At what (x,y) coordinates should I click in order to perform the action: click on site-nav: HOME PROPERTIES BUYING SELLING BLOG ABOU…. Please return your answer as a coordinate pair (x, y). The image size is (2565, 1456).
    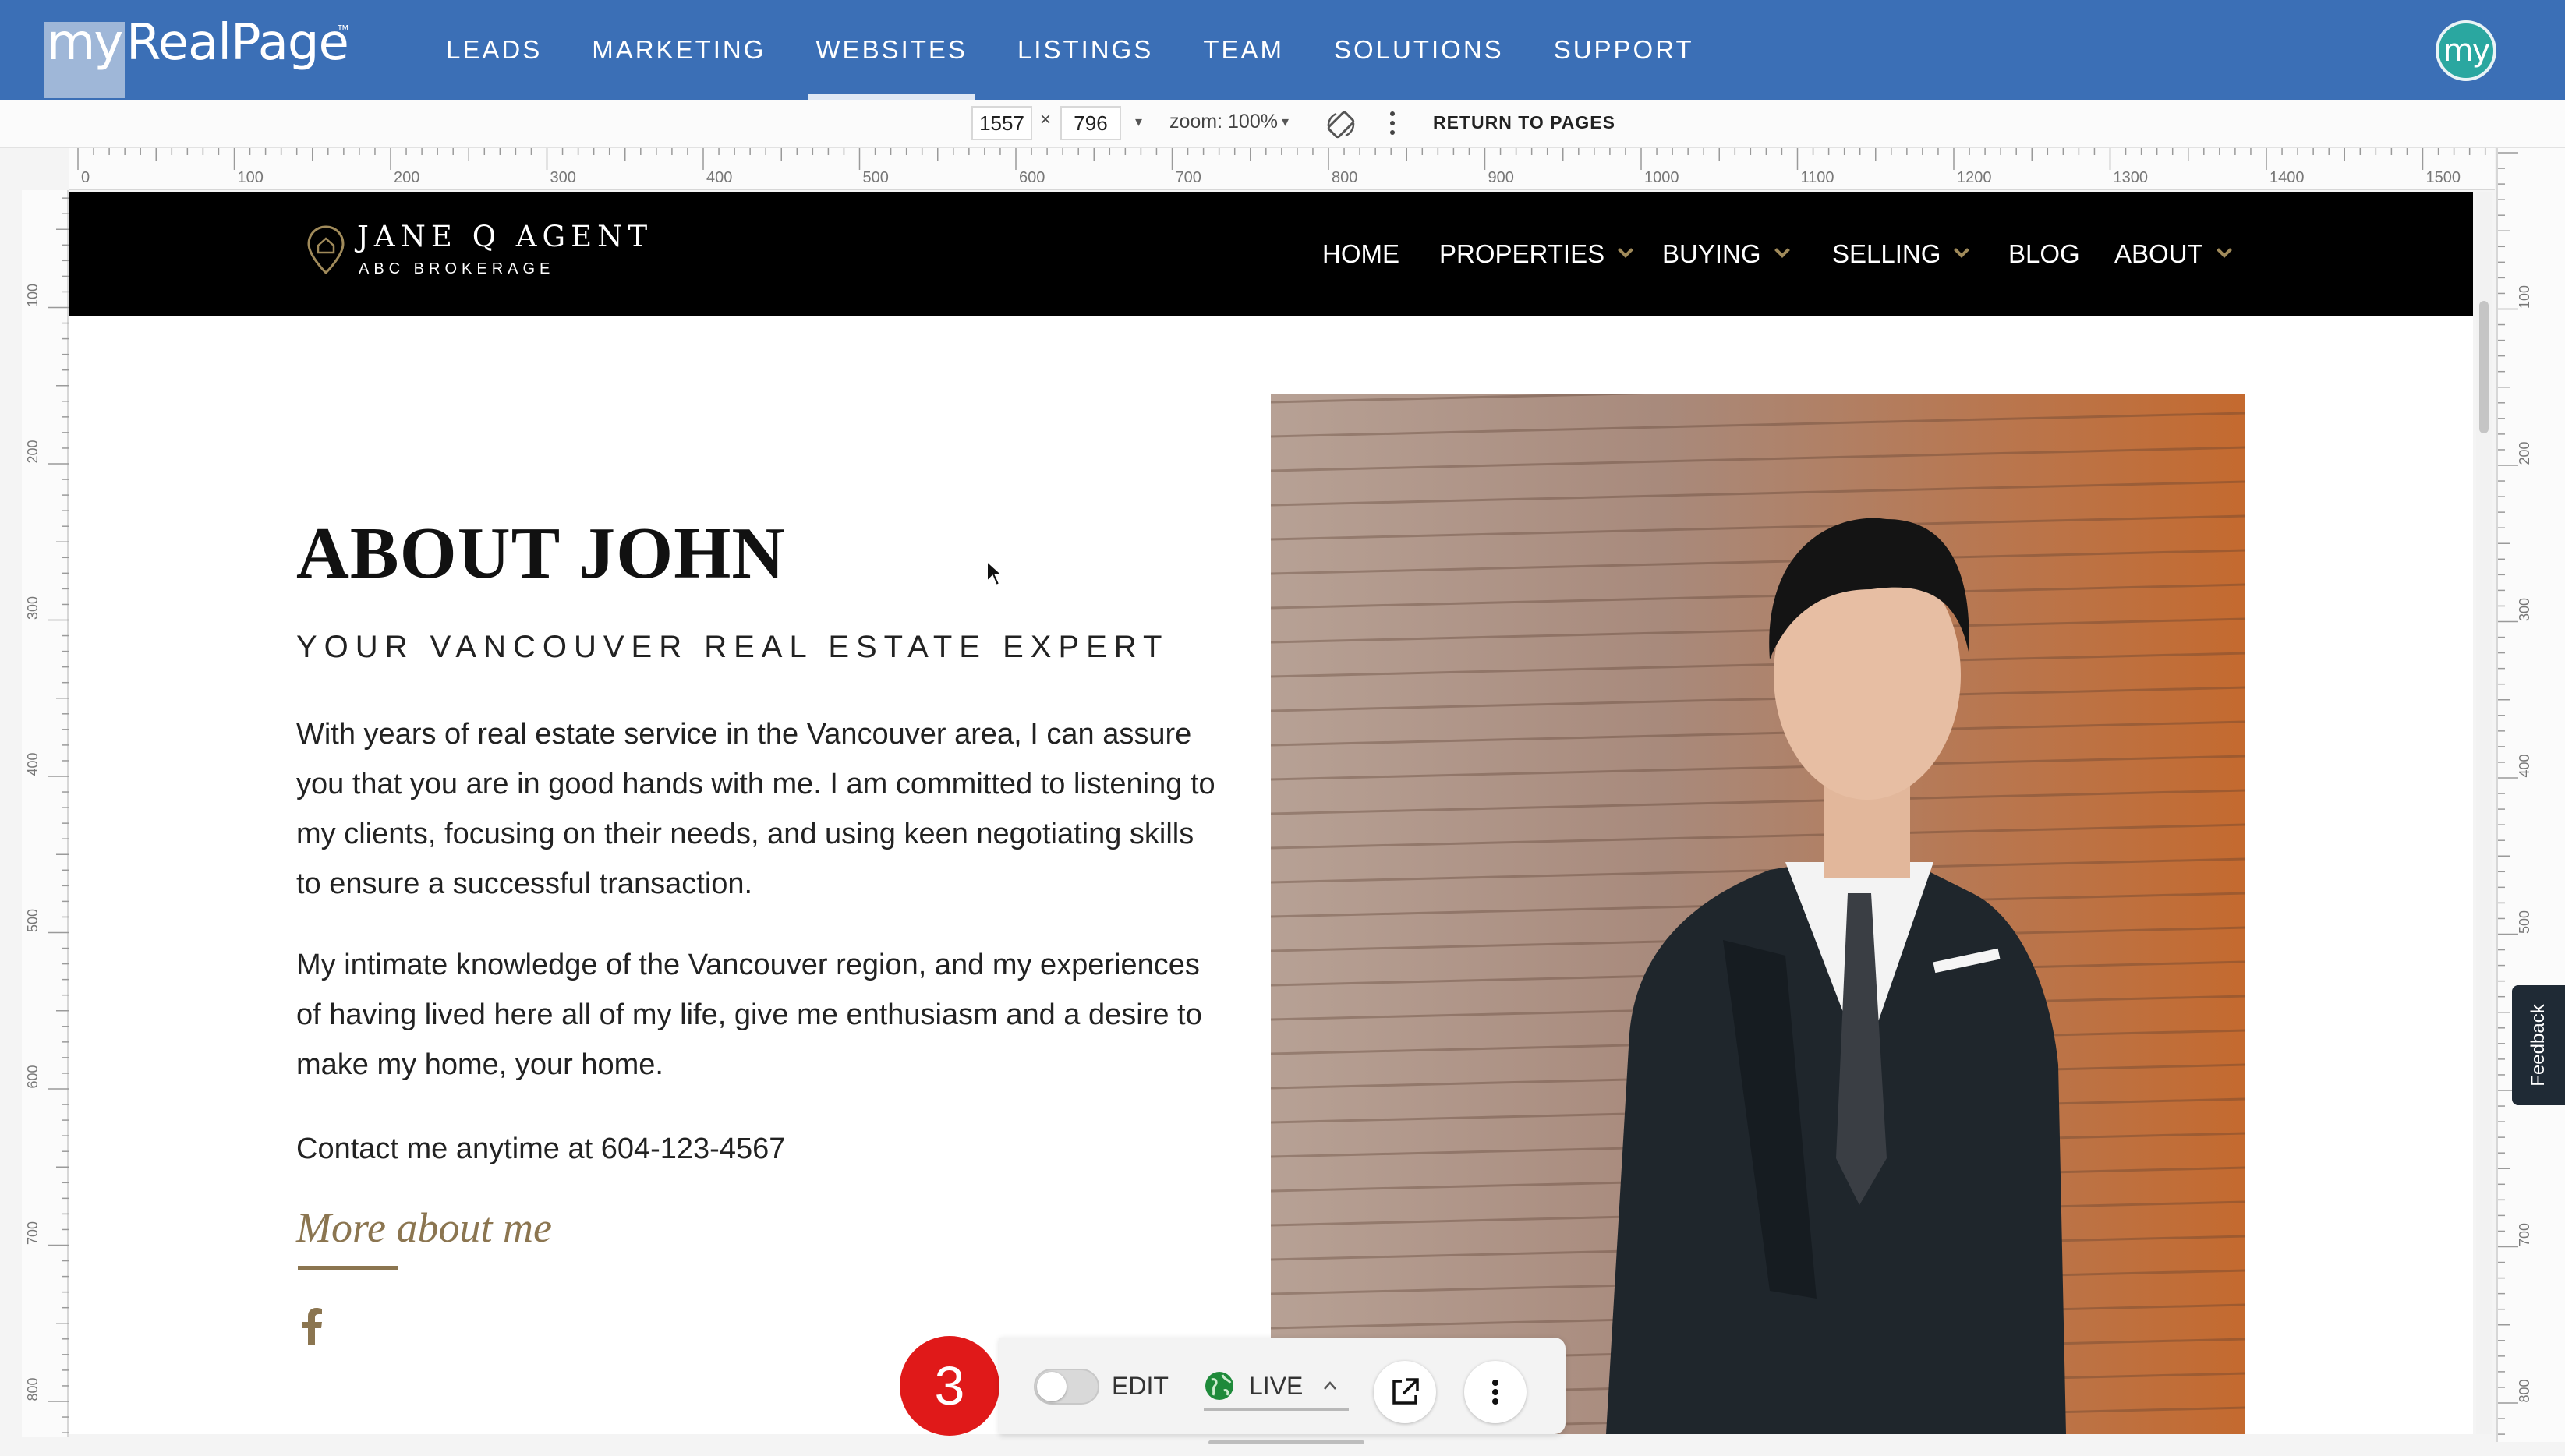
    Looking at the image, I should click on (1271, 254).